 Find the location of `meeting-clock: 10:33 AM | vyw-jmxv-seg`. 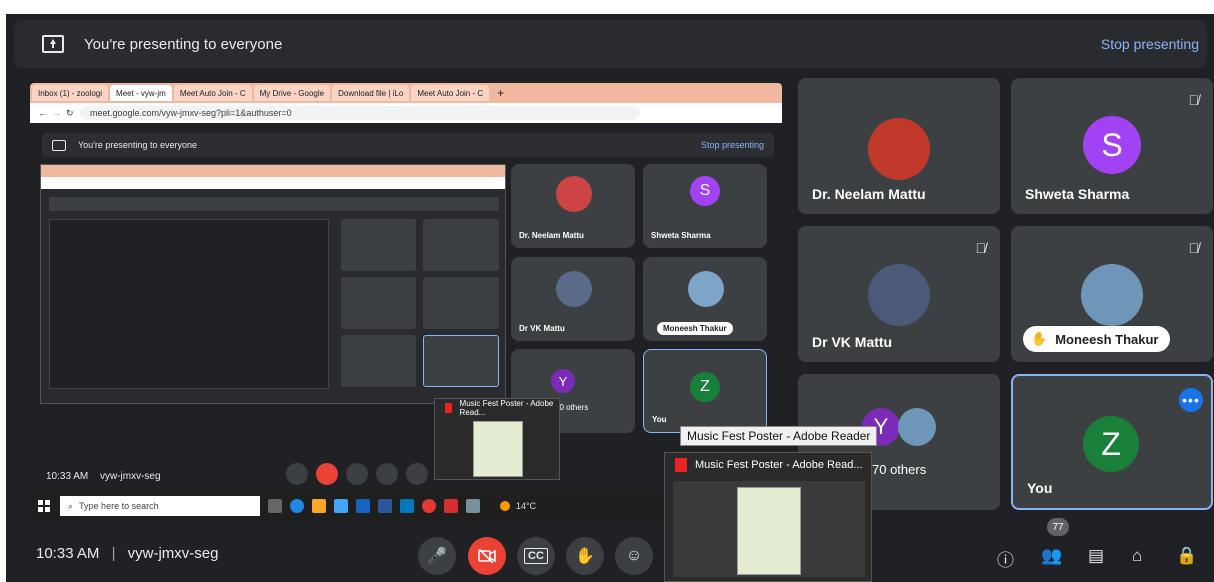

meeting-clock: 10:33 AM | vyw-jmxv-seg is located at coordinates (127, 553).